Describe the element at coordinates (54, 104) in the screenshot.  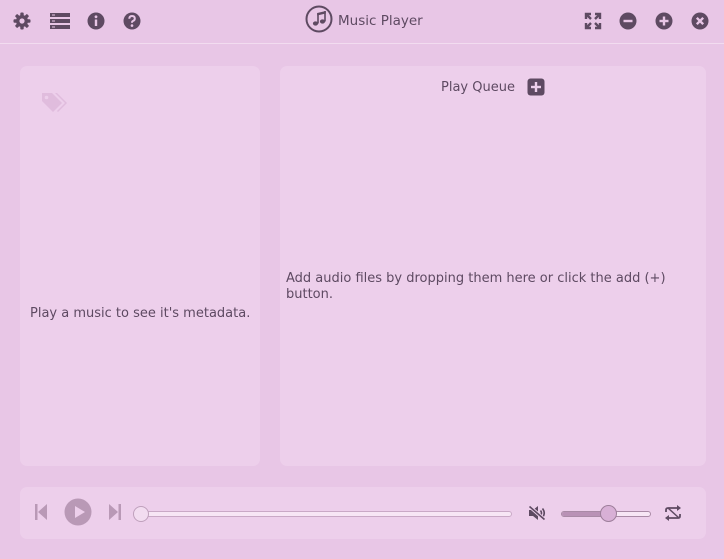
I see `tags-icon` at that location.